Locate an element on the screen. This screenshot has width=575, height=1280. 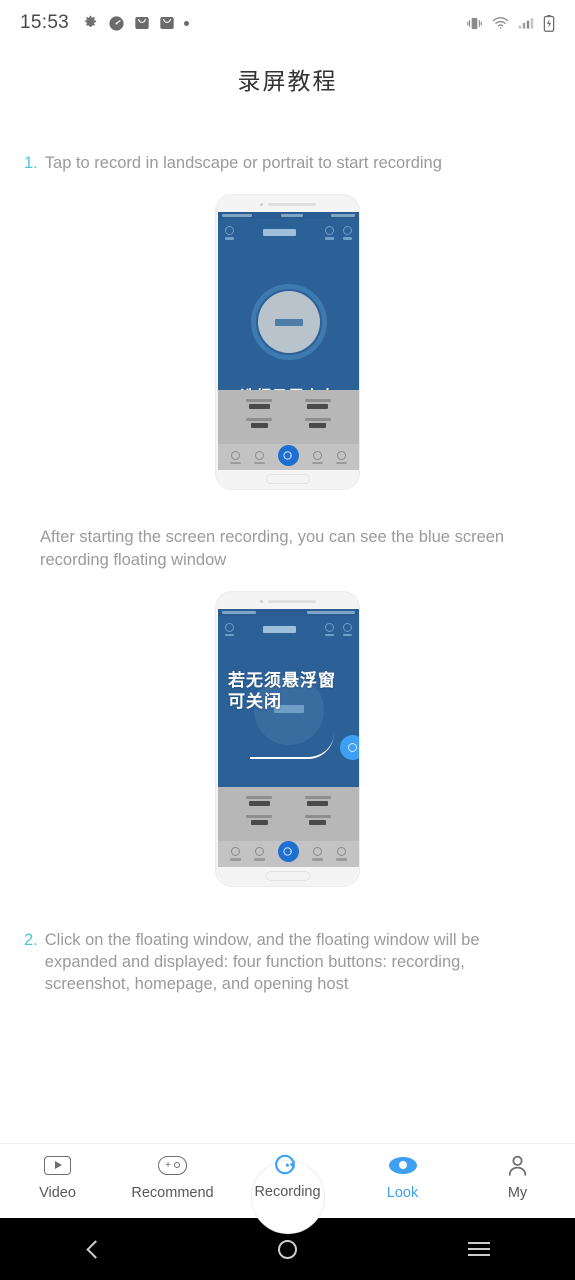
phone-1-bottom-nav is located at coordinates (288, 457).